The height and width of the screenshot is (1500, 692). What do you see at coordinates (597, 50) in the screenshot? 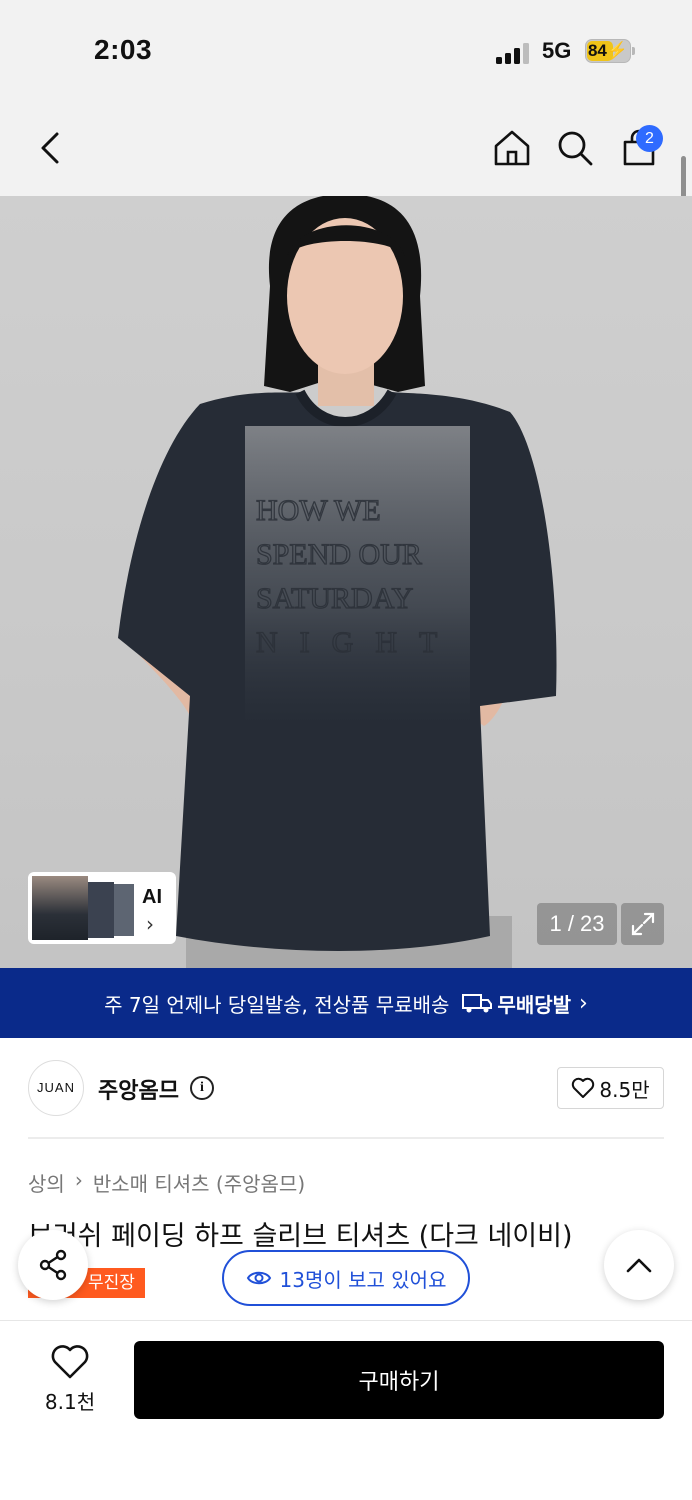
I see `battery-level: 84` at bounding box center [597, 50].